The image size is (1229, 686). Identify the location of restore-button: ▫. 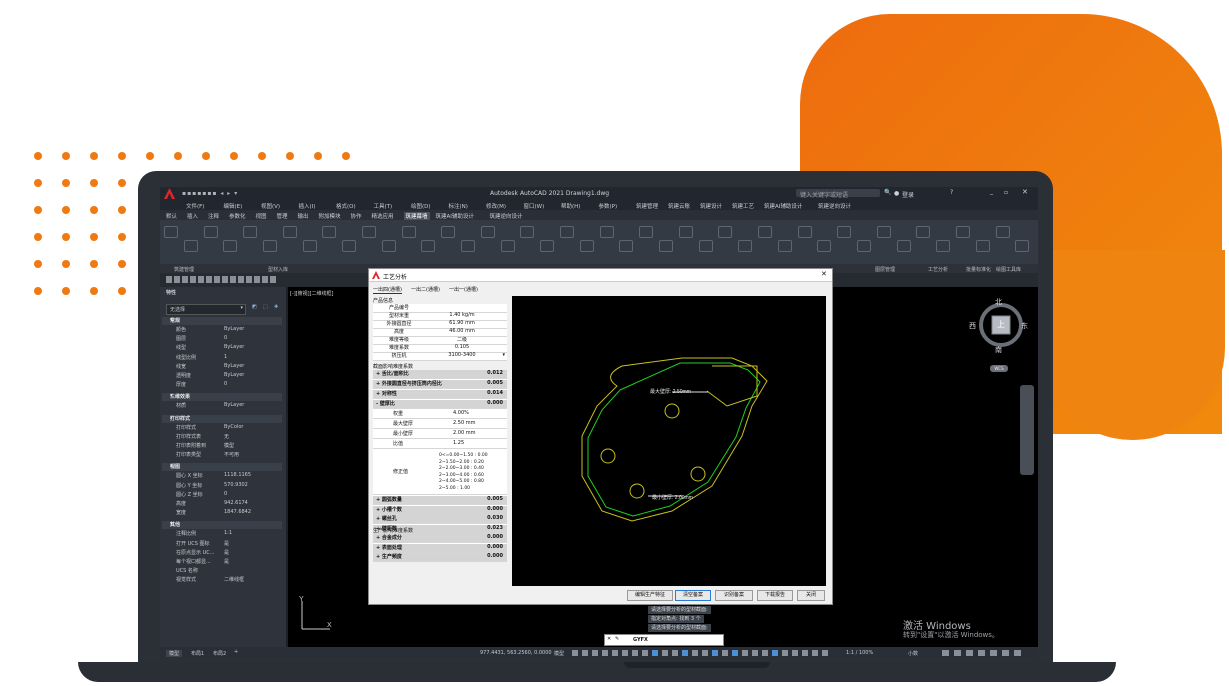
(1006, 192).